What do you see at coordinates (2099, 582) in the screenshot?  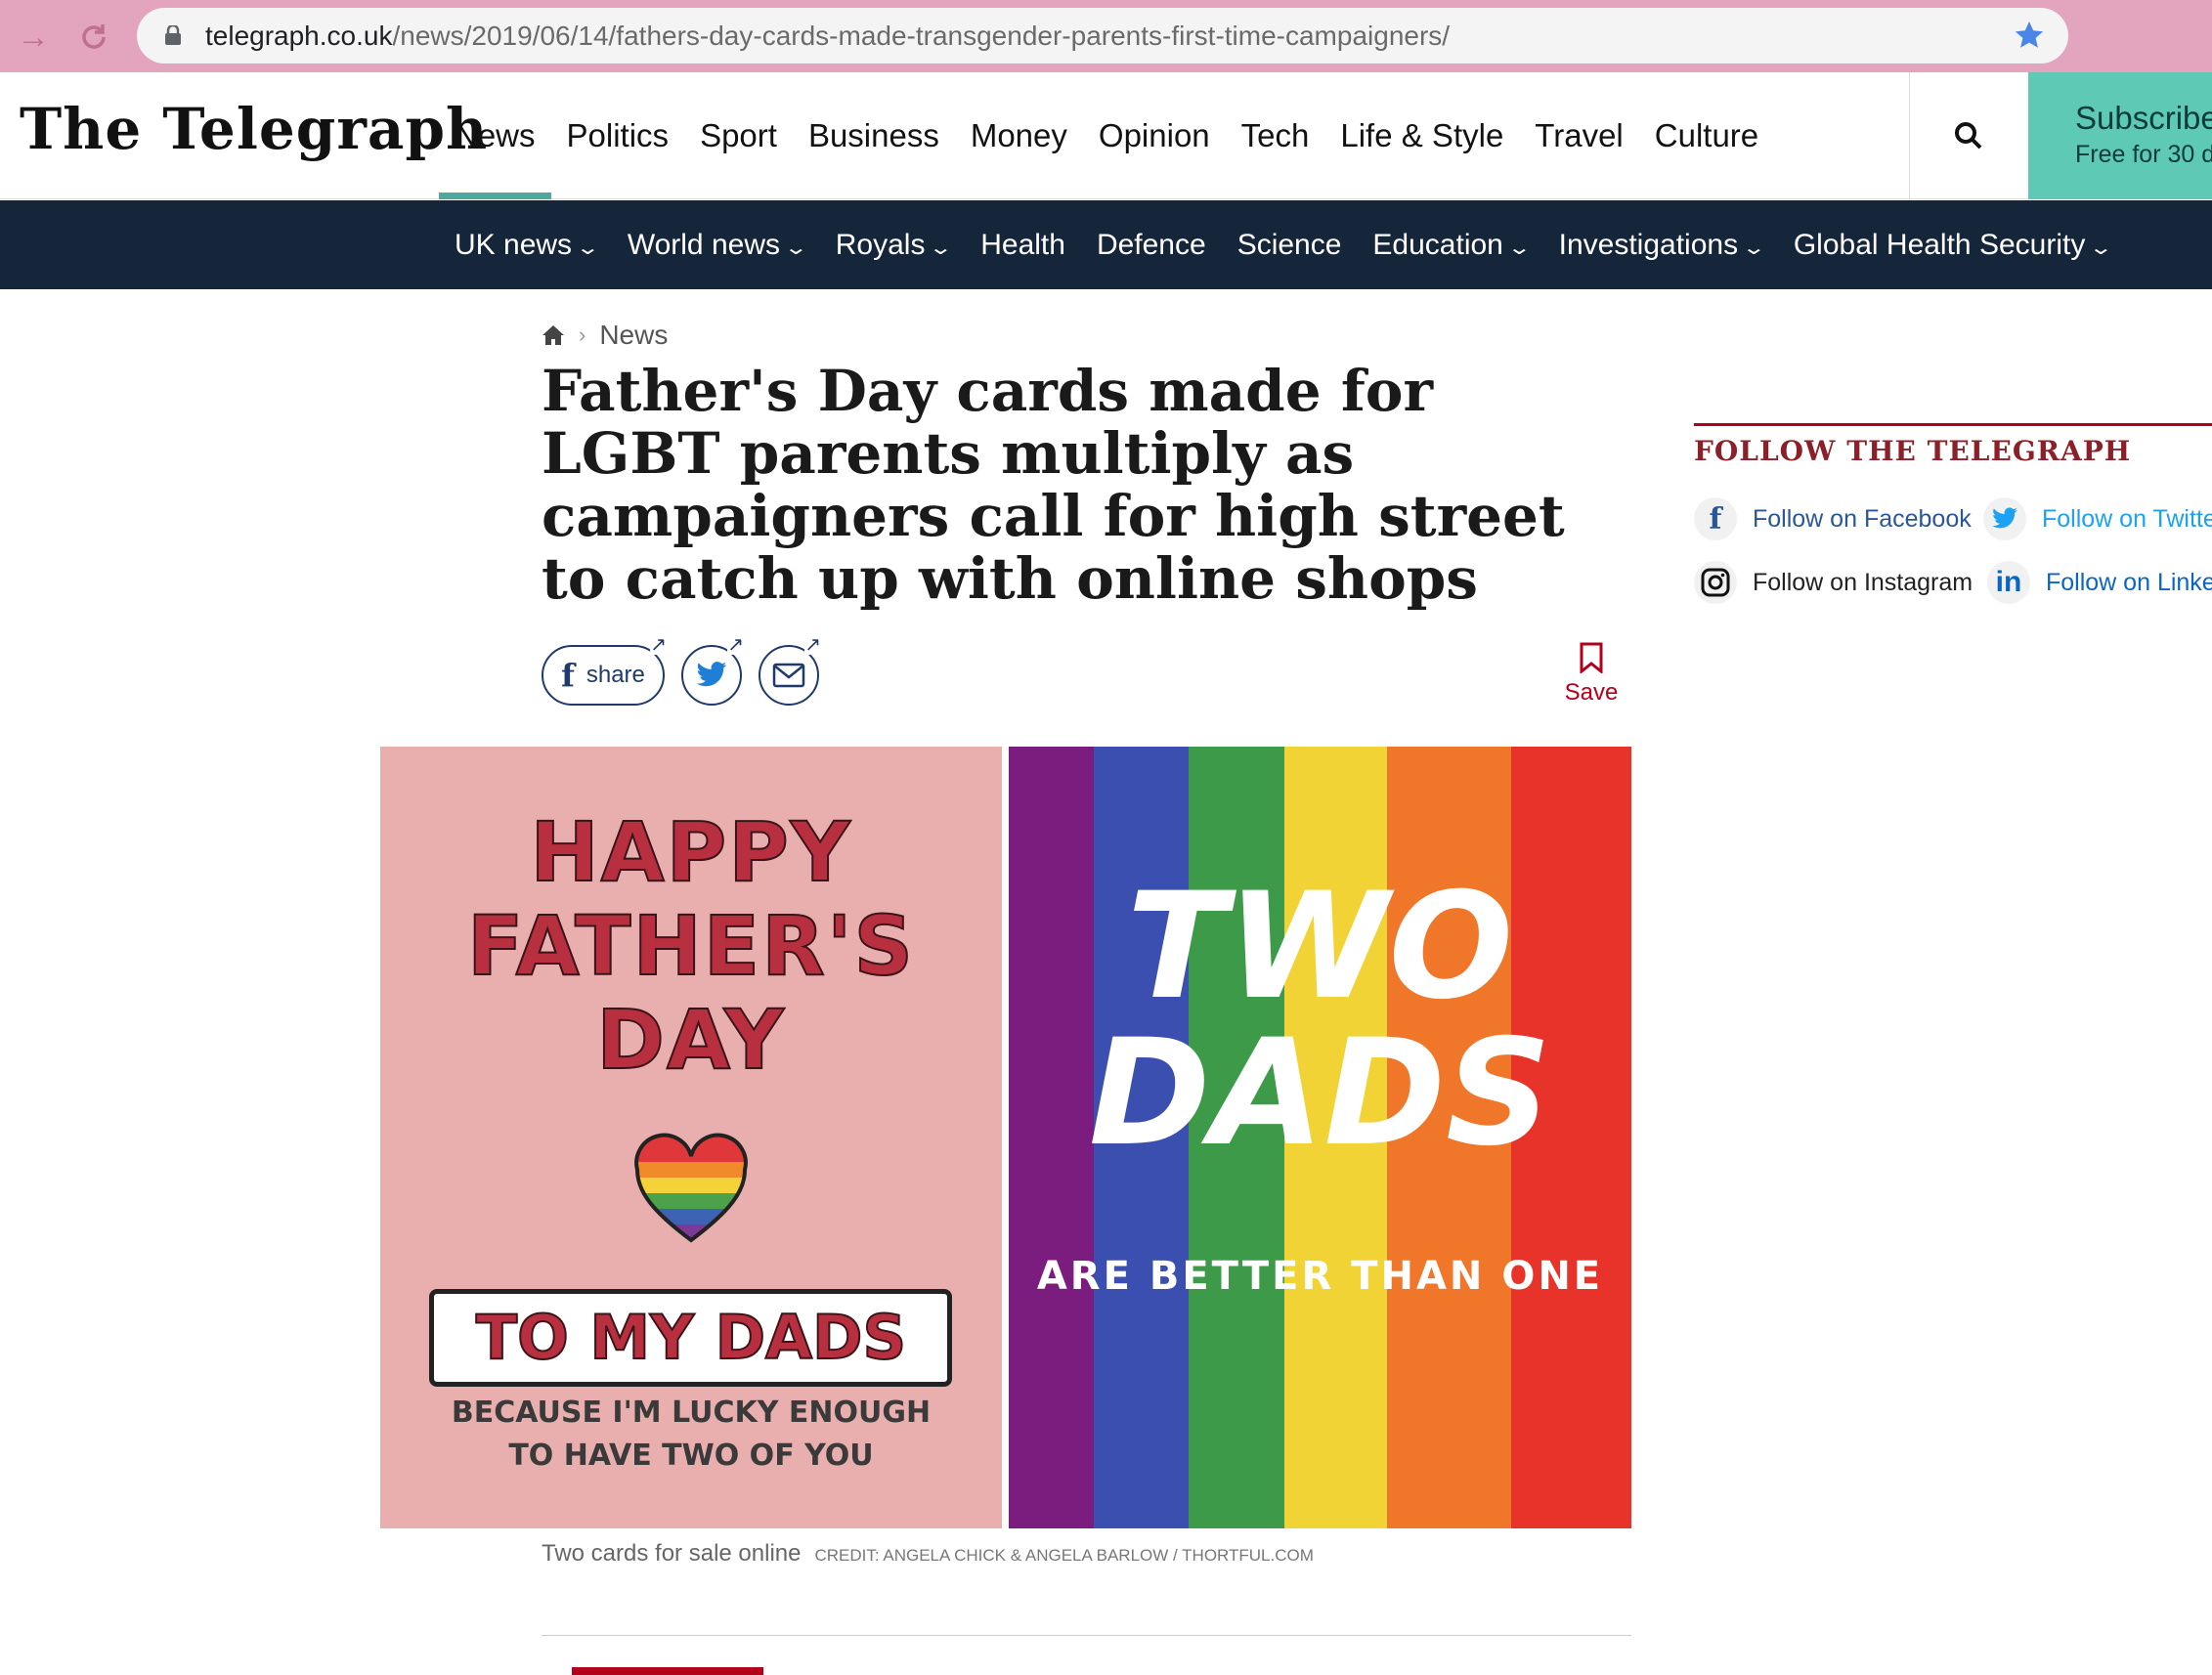 I see `follow-linkedin-link: in Follow on Linke` at bounding box center [2099, 582].